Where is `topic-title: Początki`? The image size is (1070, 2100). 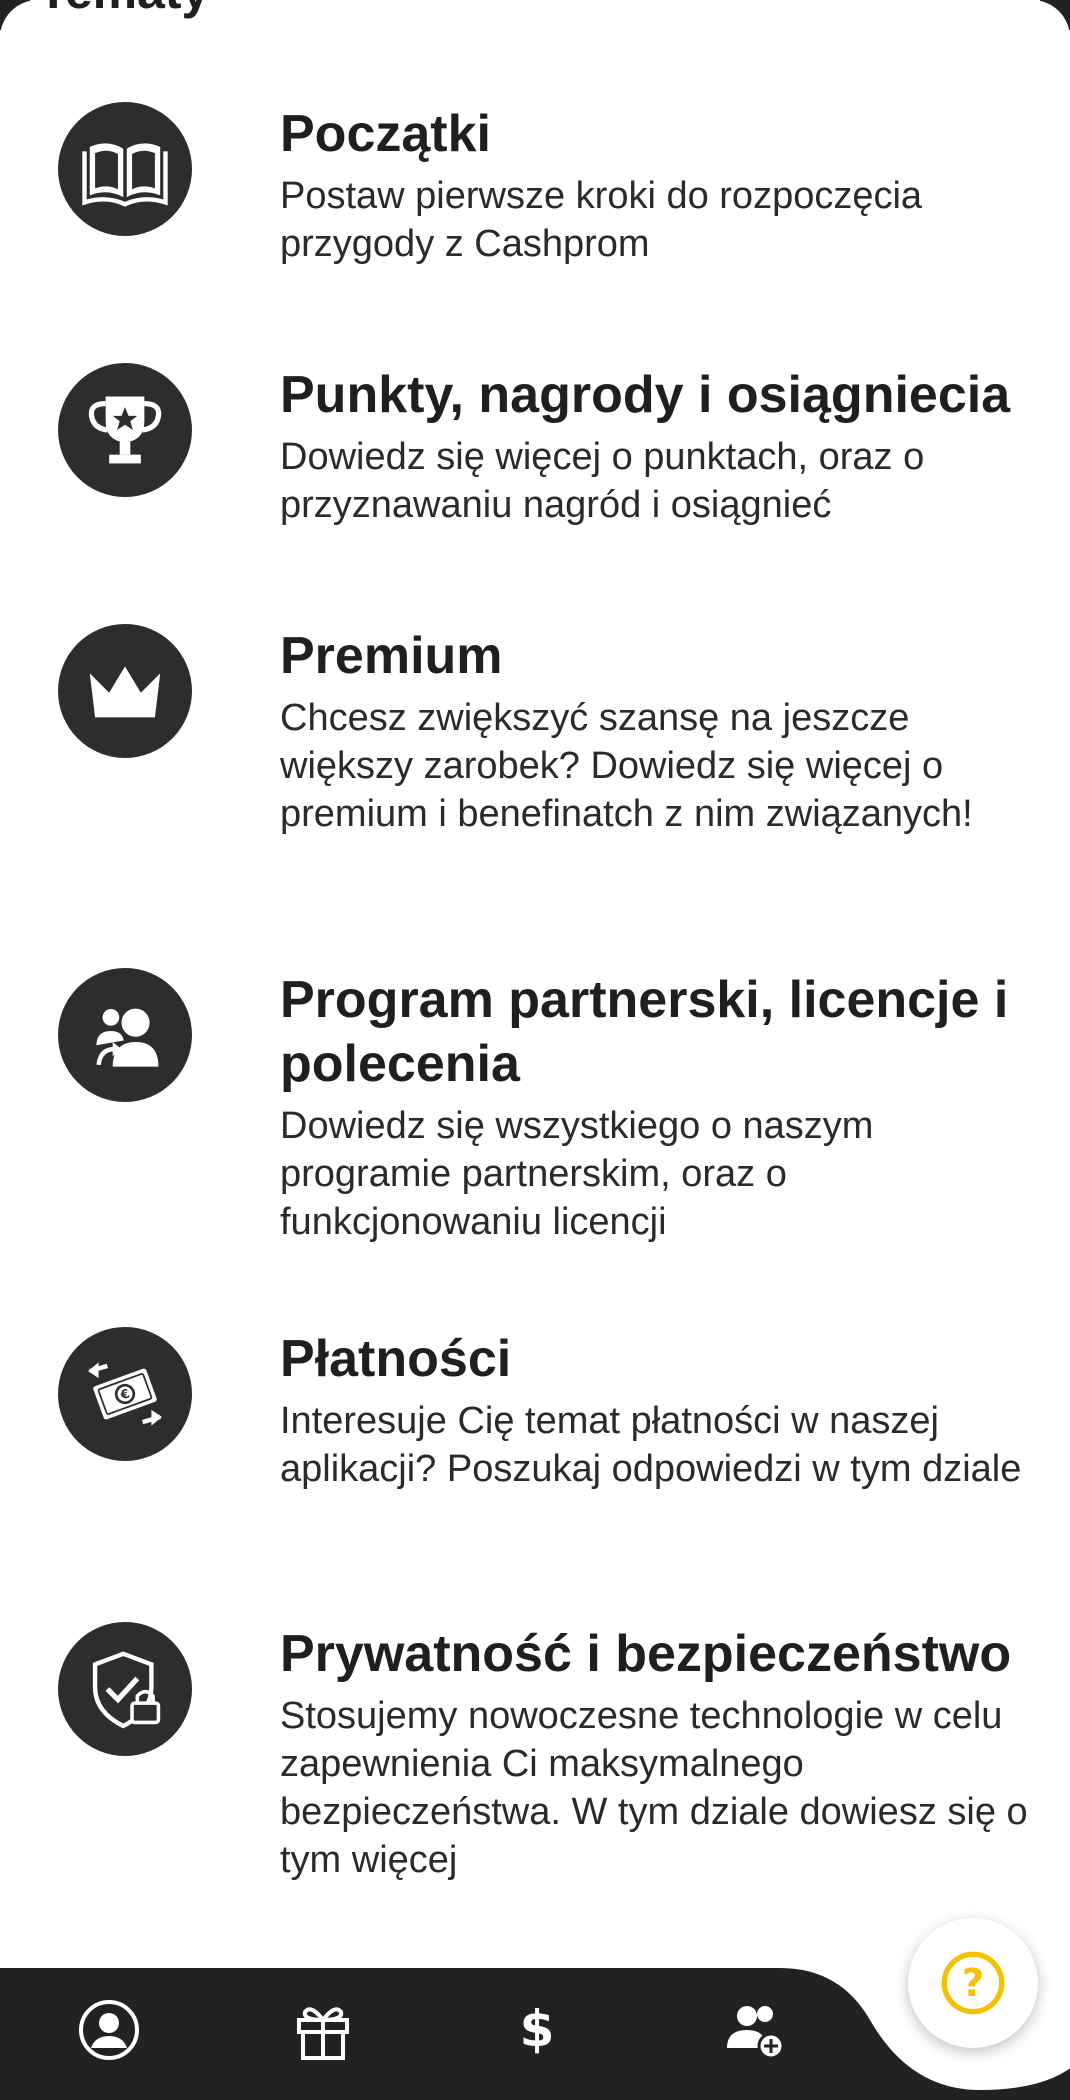
topic-title: Początki is located at coordinates (385, 134).